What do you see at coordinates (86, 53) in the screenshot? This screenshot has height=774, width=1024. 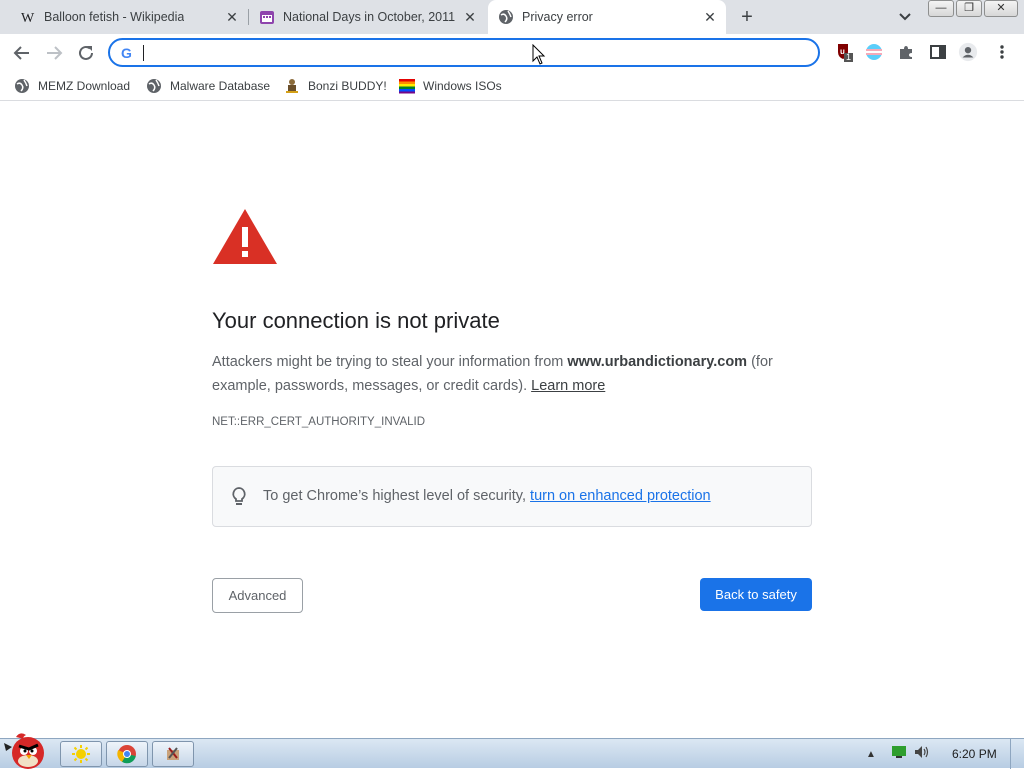 I see `reload-icon` at bounding box center [86, 53].